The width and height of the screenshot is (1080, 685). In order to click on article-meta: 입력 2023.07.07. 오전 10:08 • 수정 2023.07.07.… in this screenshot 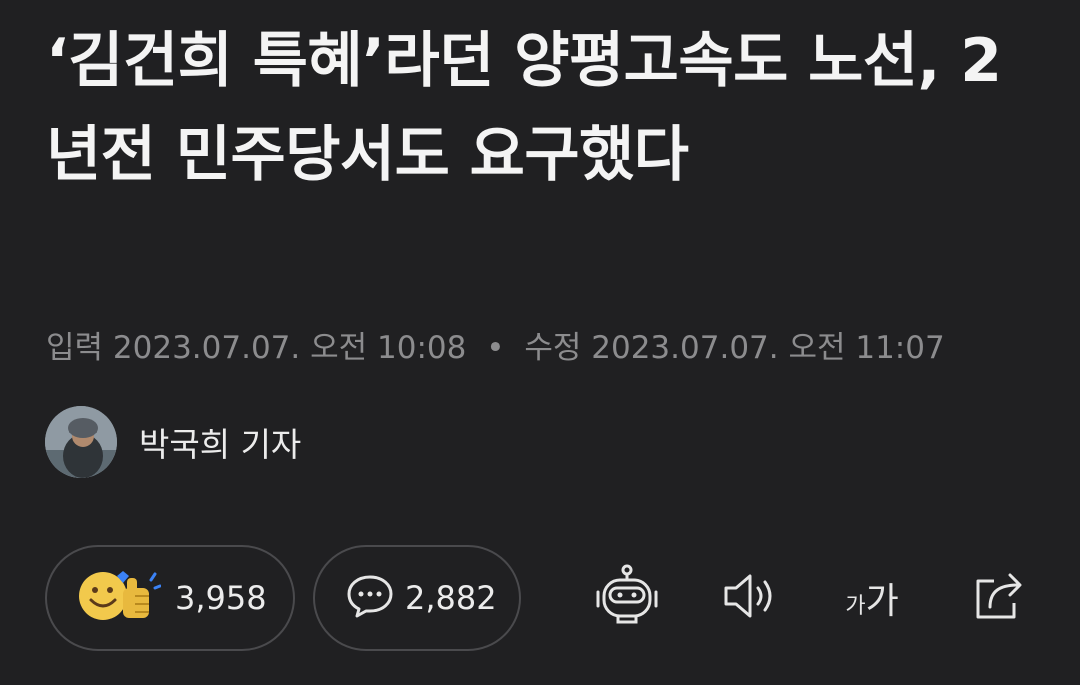, I will do `click(495, 348)`.